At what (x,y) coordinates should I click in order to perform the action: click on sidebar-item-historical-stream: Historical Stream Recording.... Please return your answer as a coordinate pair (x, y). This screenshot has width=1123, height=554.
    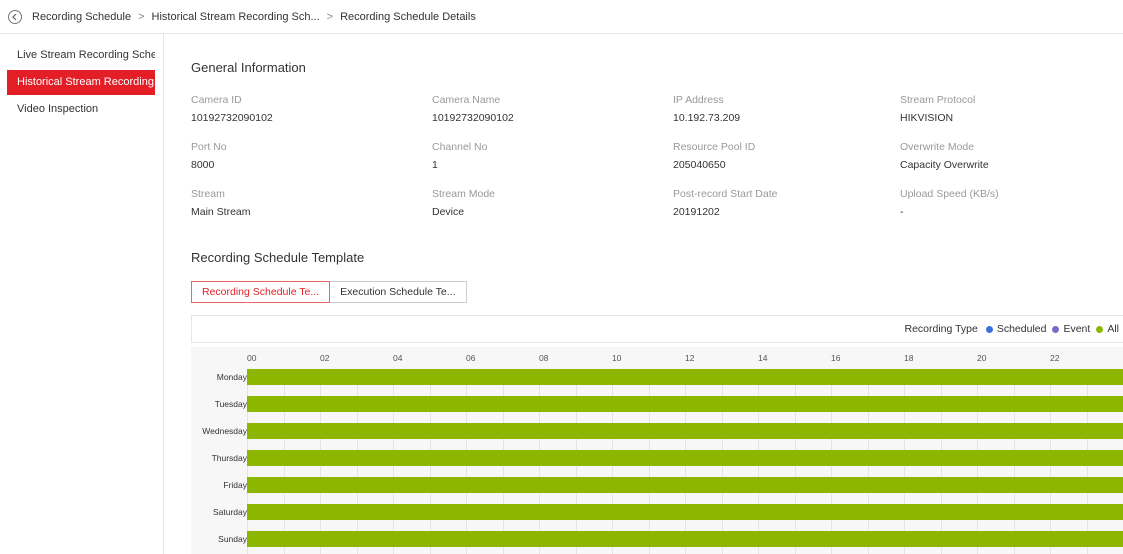
    Looking at the image, I should click on (81, 82).